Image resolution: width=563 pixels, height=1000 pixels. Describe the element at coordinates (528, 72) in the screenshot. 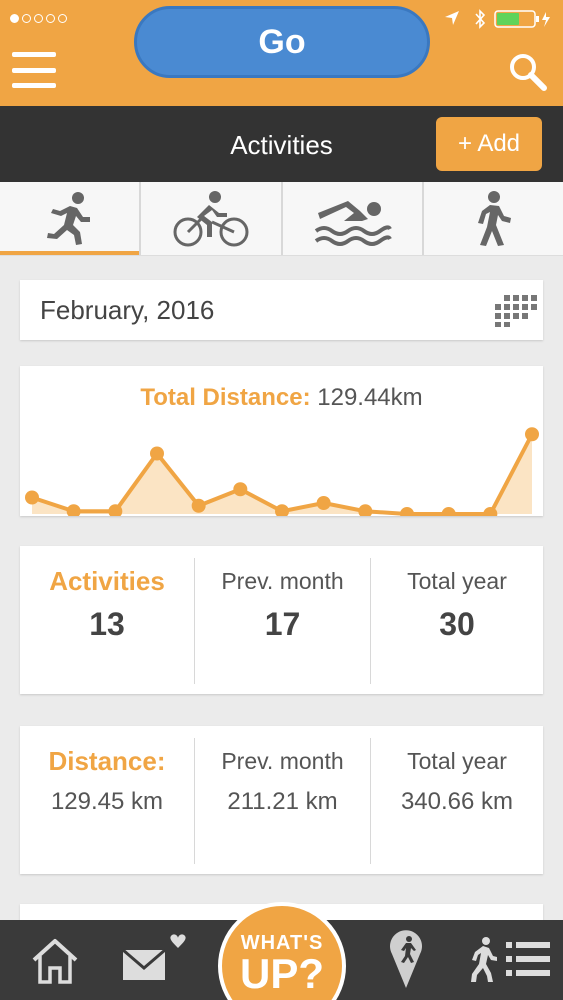

I see `search-icon` at that location.